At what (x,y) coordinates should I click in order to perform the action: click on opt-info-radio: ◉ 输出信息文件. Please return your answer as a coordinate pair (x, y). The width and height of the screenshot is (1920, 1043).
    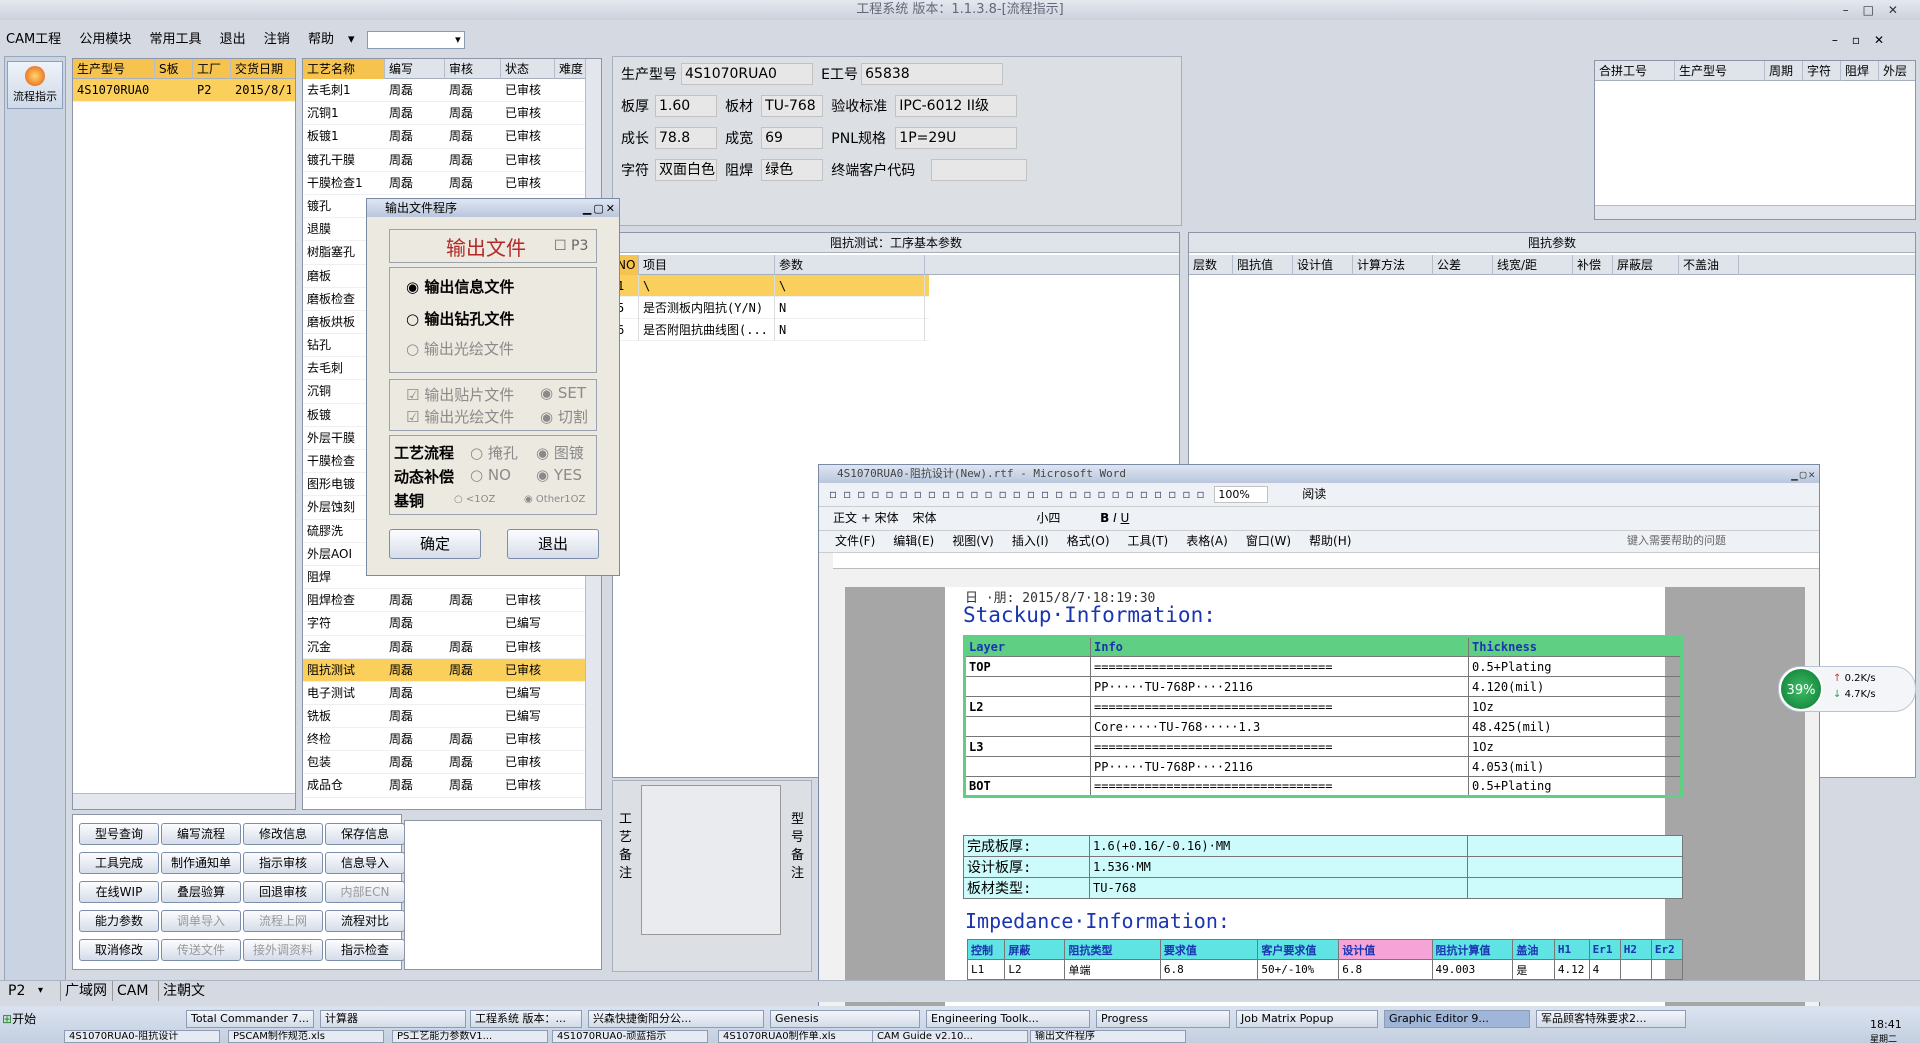
    Looking at the image, I should click on (460, 286).